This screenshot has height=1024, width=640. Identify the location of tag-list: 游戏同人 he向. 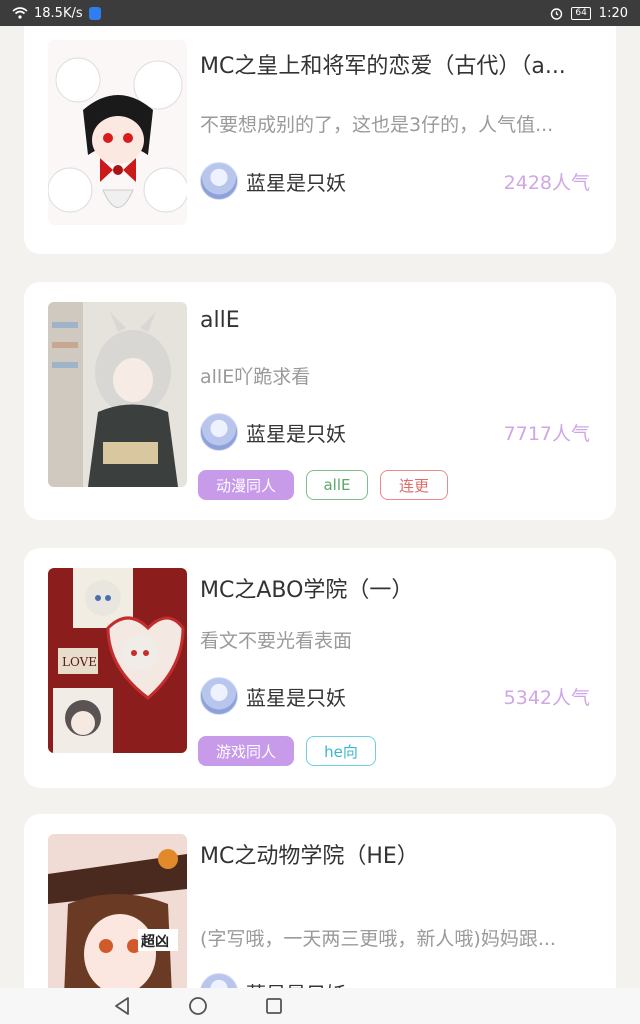
(287, 751).